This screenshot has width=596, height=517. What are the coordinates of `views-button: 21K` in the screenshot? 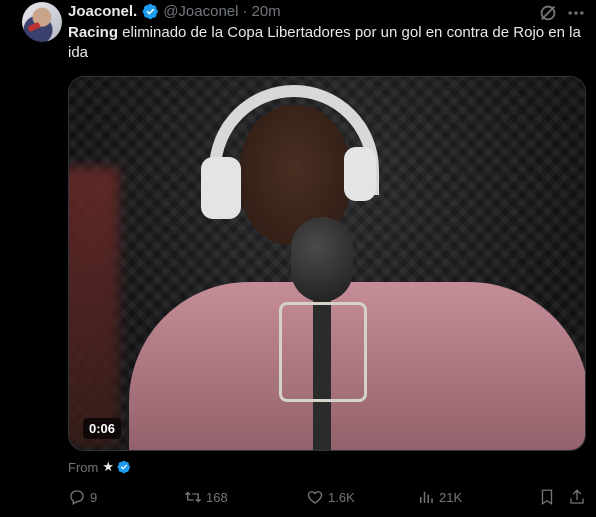 It's located at (439, 497).